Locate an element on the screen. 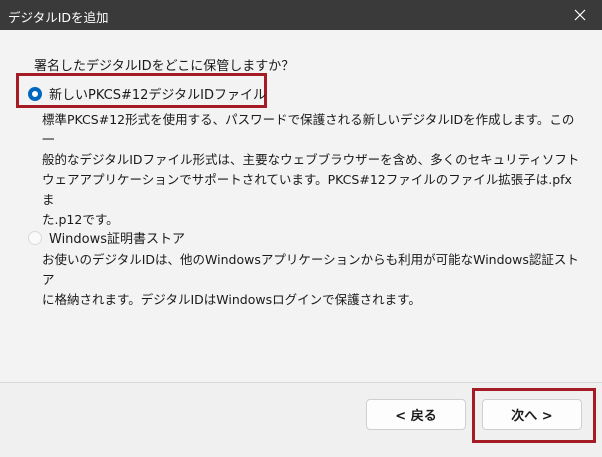 The height and width of the screenshot is (457, 602). radio-selected-icon is located at coordinates (35, 93).